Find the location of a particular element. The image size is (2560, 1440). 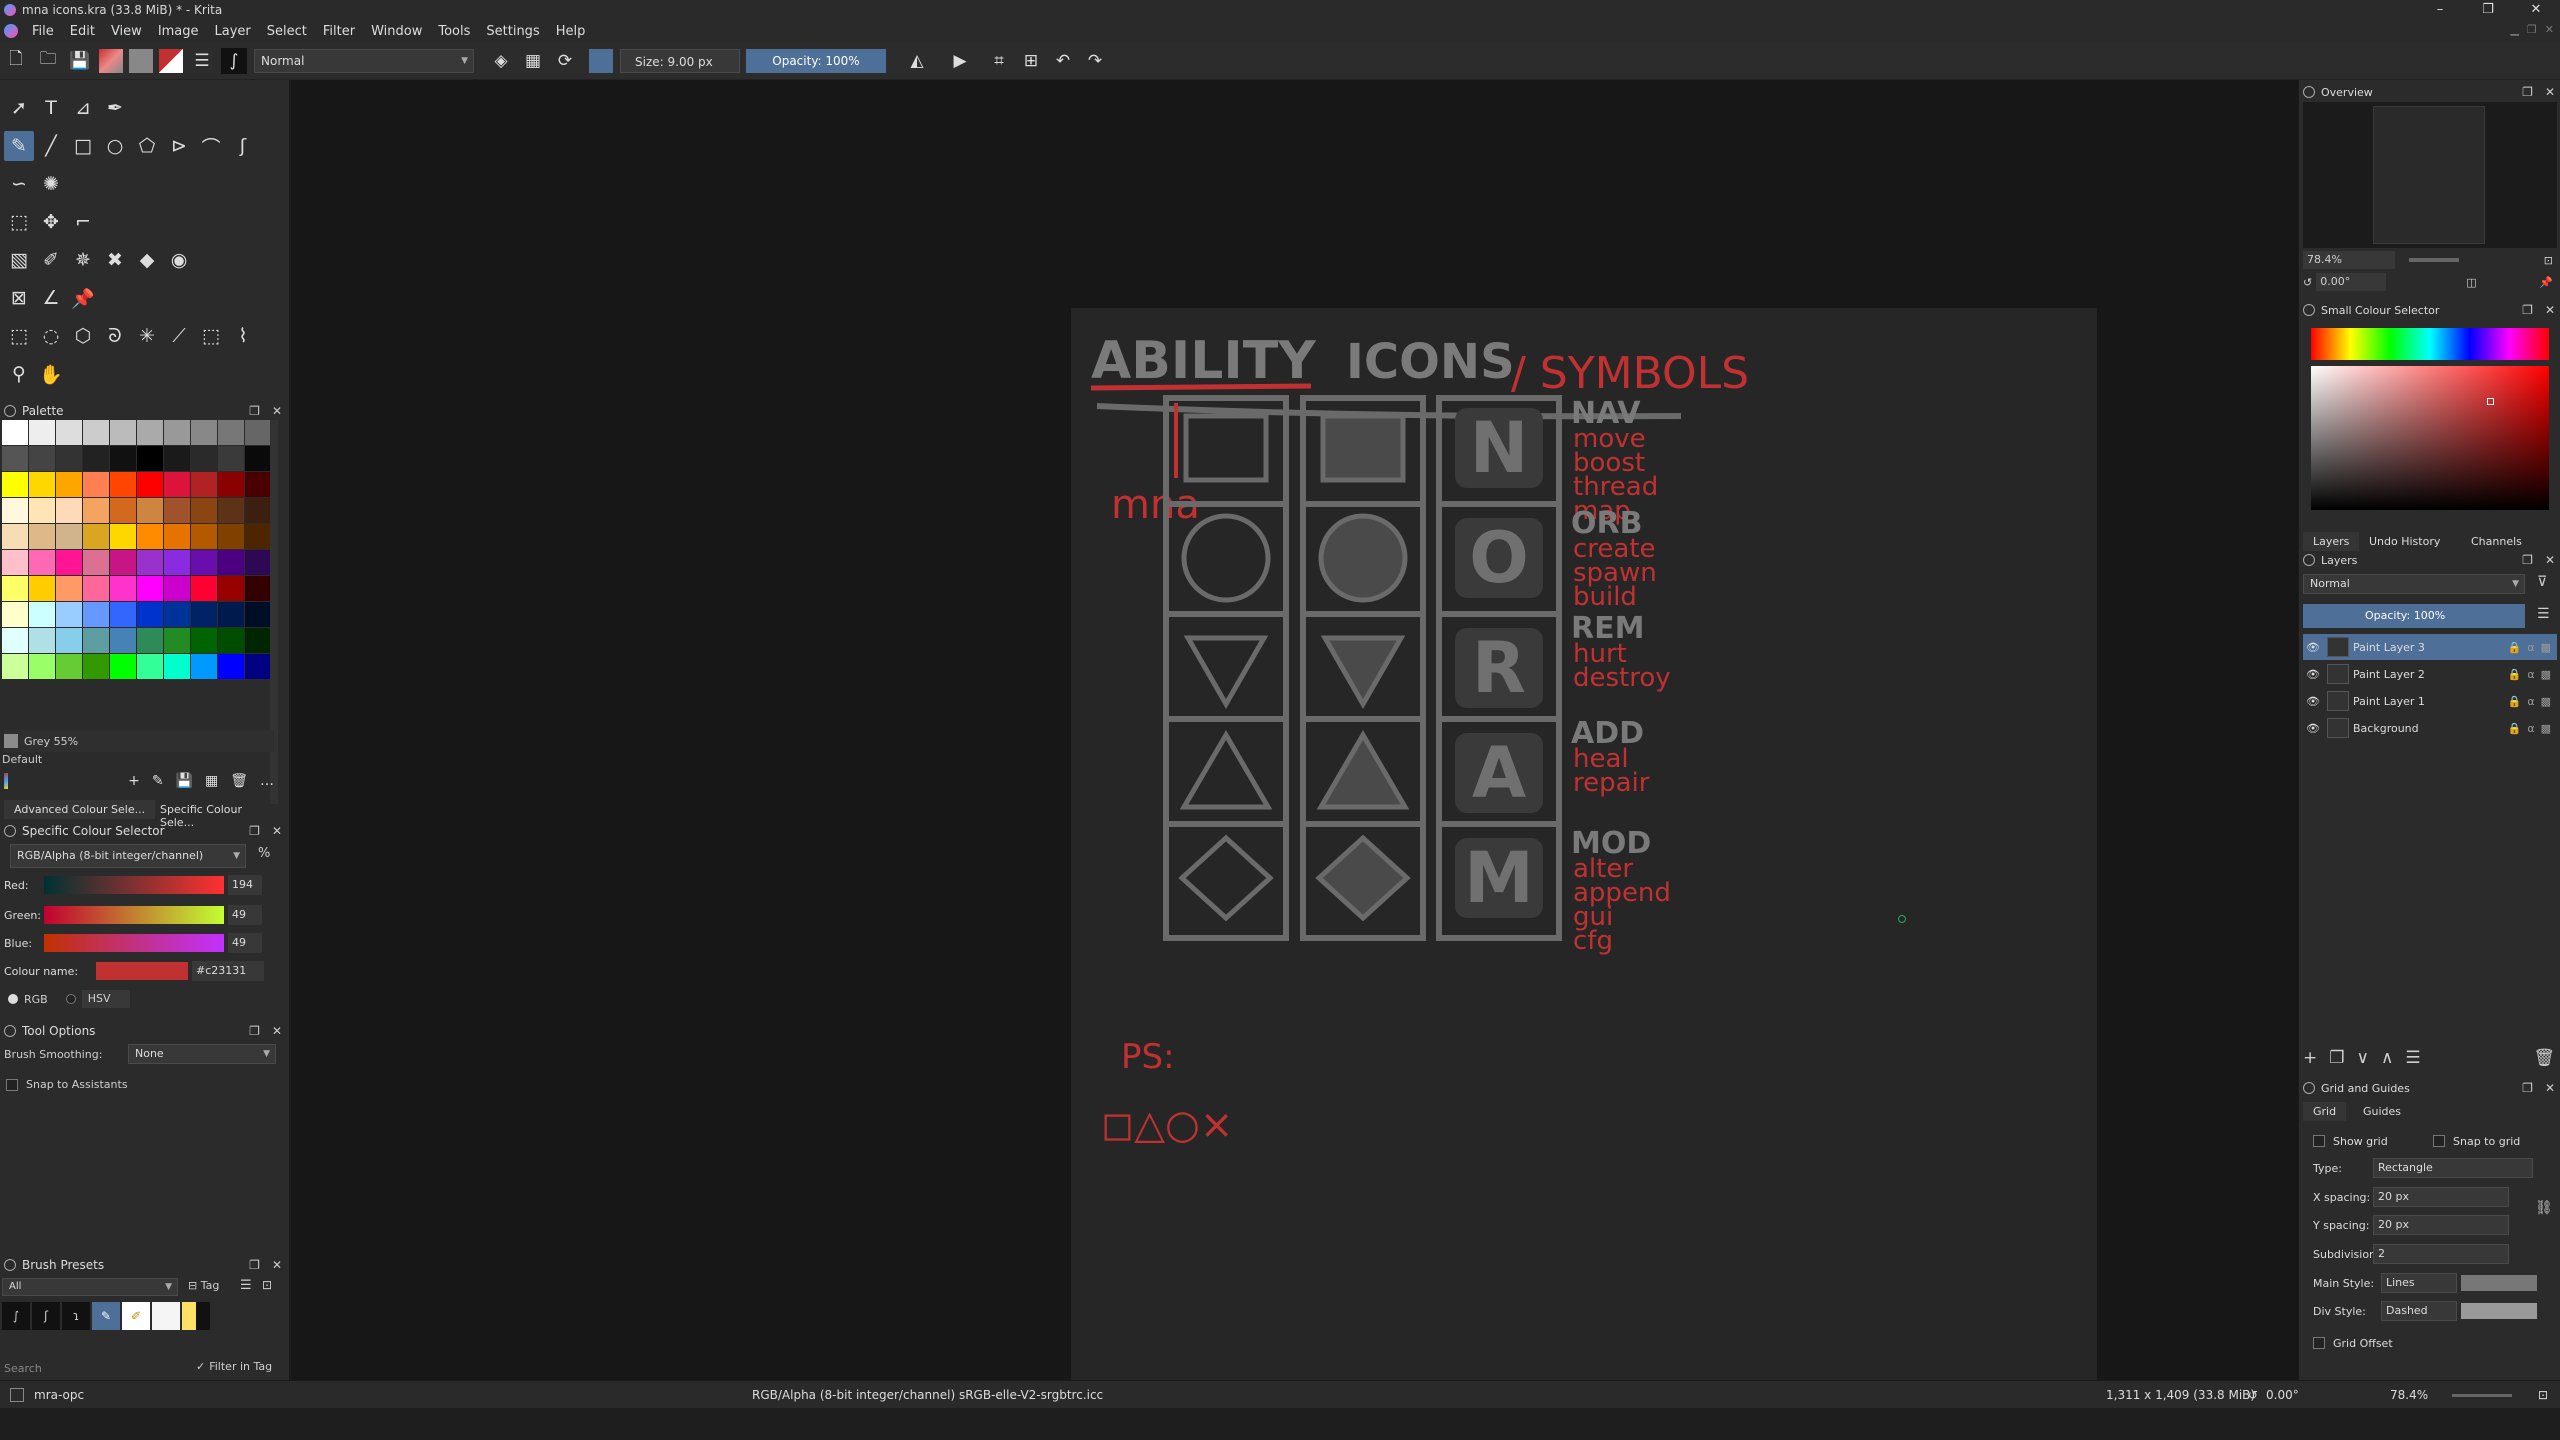

colour-model-select: RGB/Alpha (8-bit integer/channel) ▼ is located at coordinates (128, 856).